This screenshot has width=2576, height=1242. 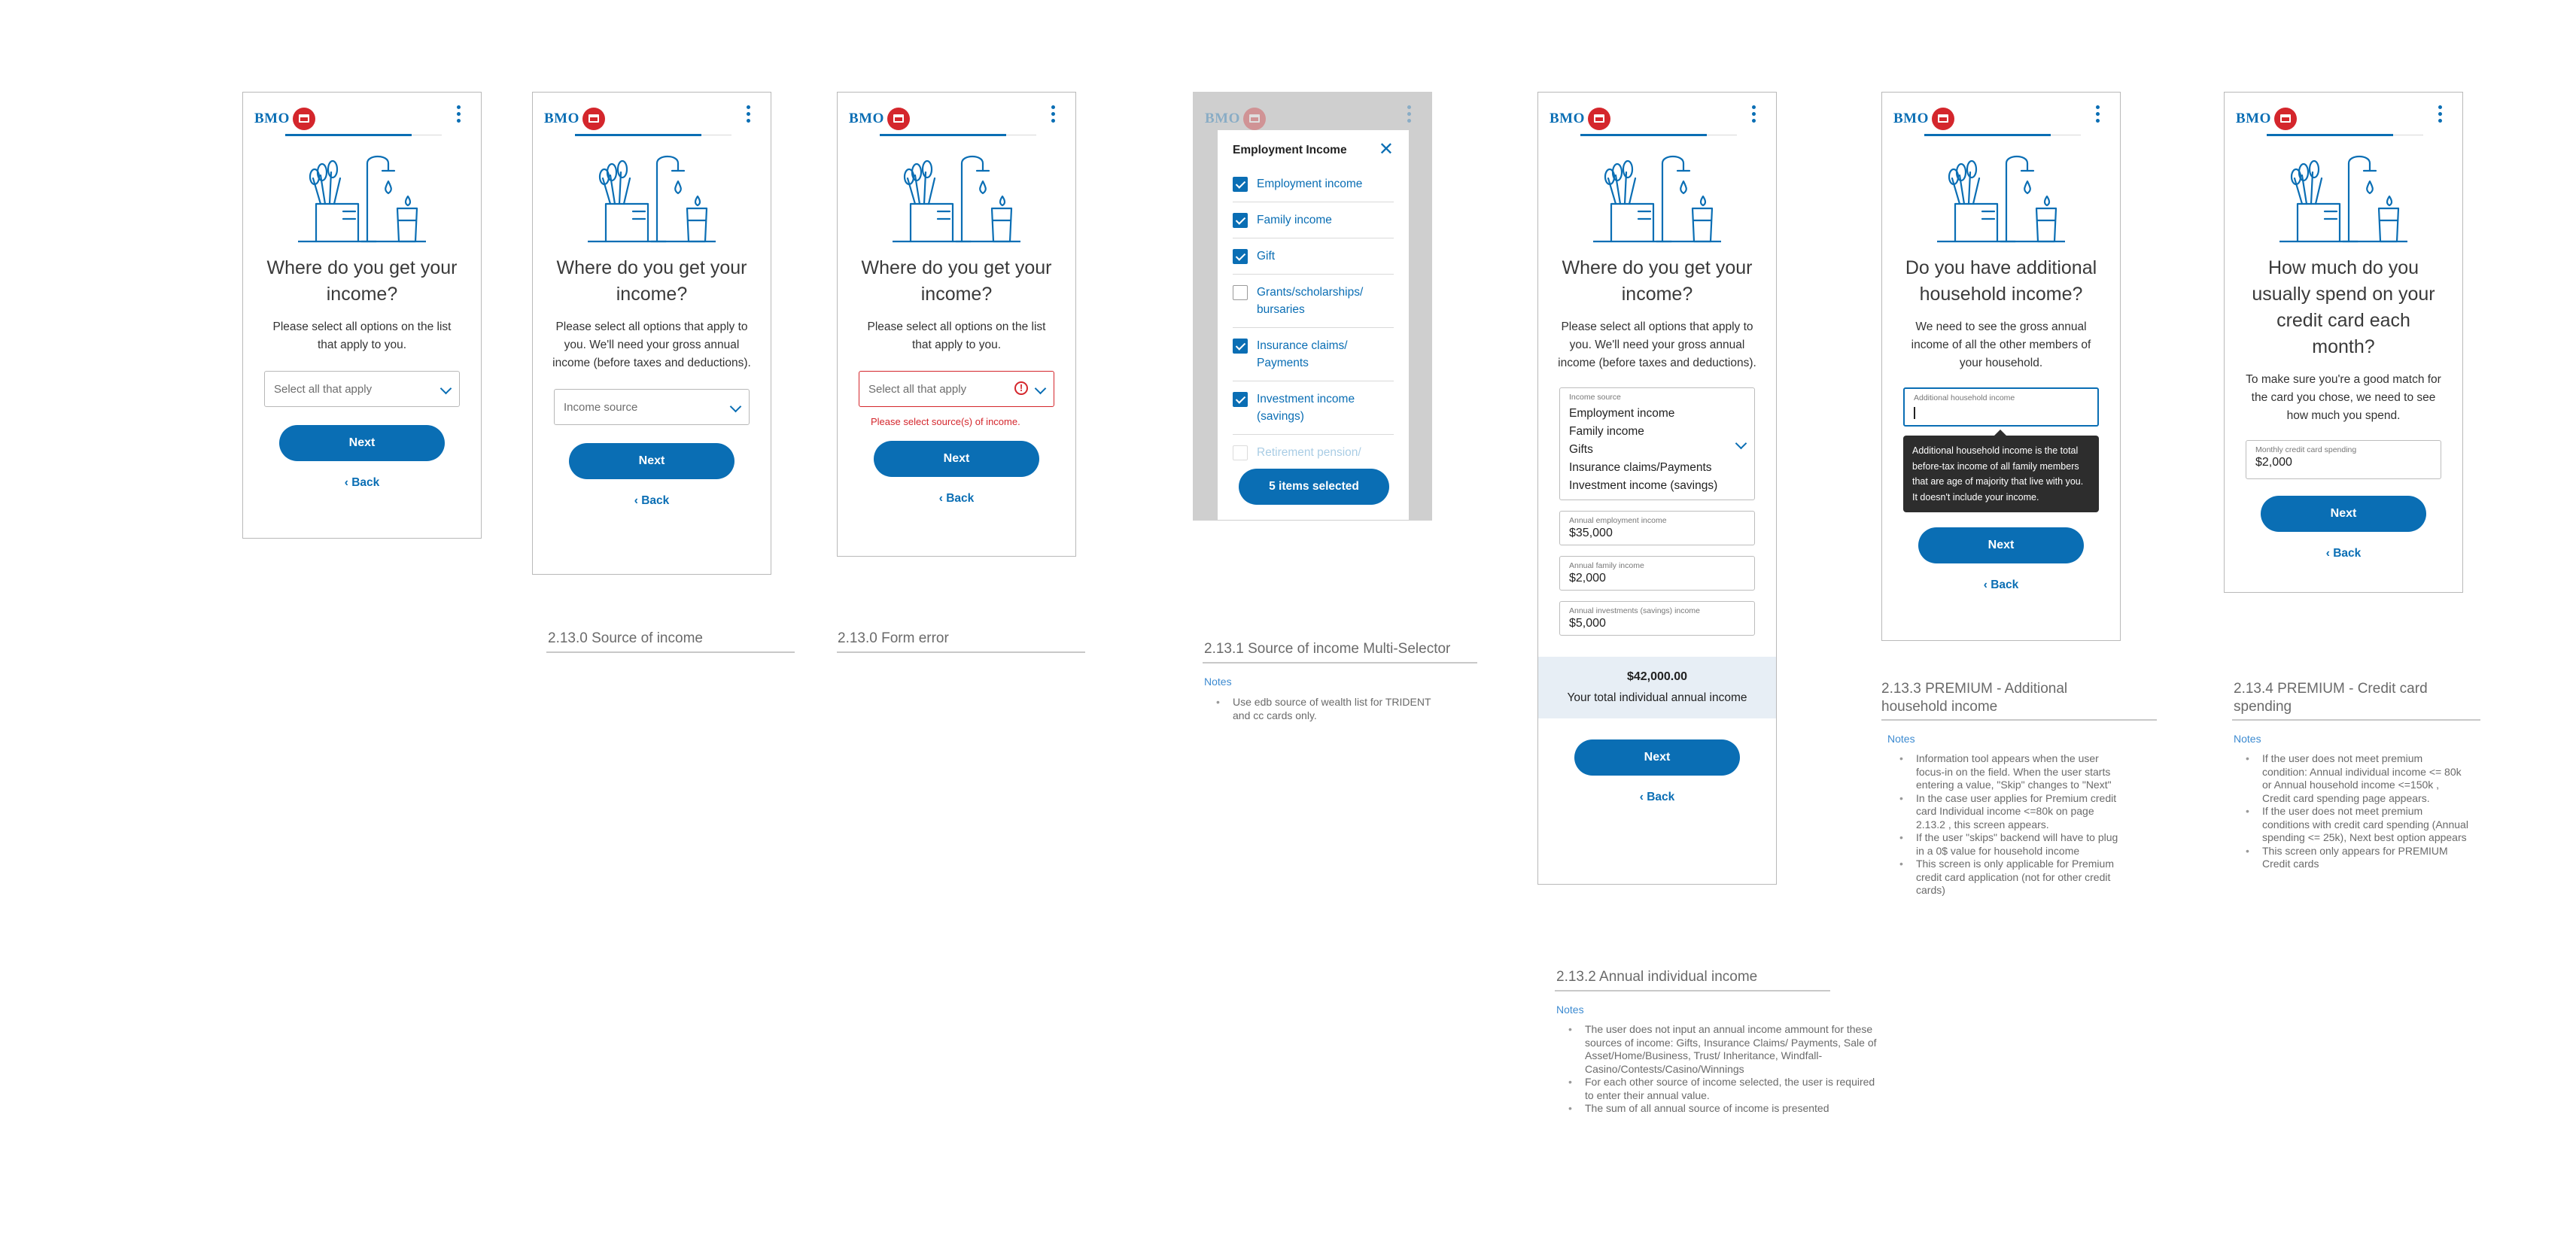 I want to click on income-source-select-error: Select all that apply !, so click(x=957, y=389).